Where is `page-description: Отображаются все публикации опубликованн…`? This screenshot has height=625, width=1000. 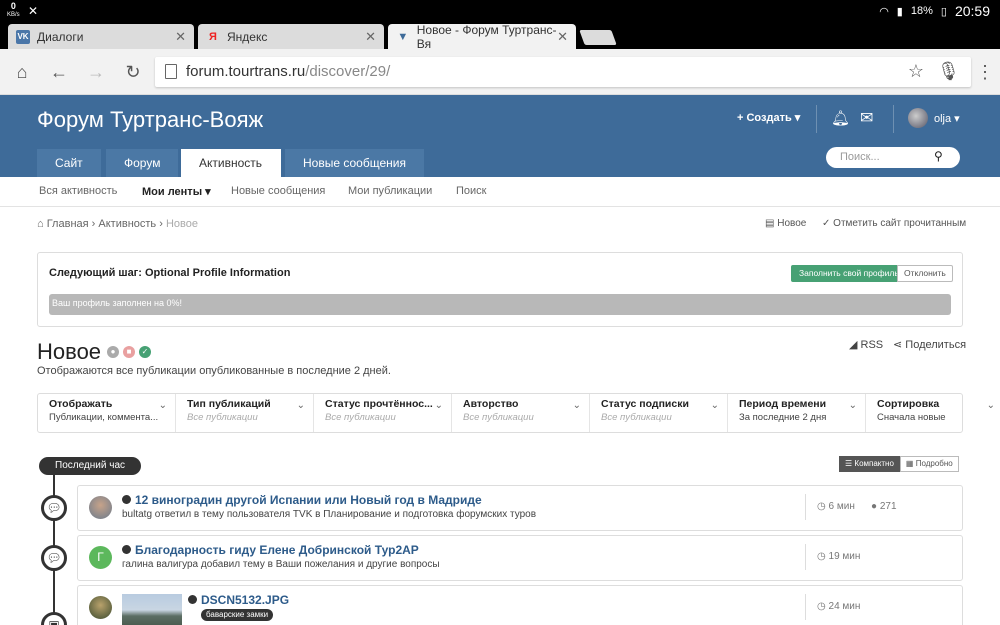 page-description: Отображаются все публикации опубликованн… is located at coordinates (214, 371).